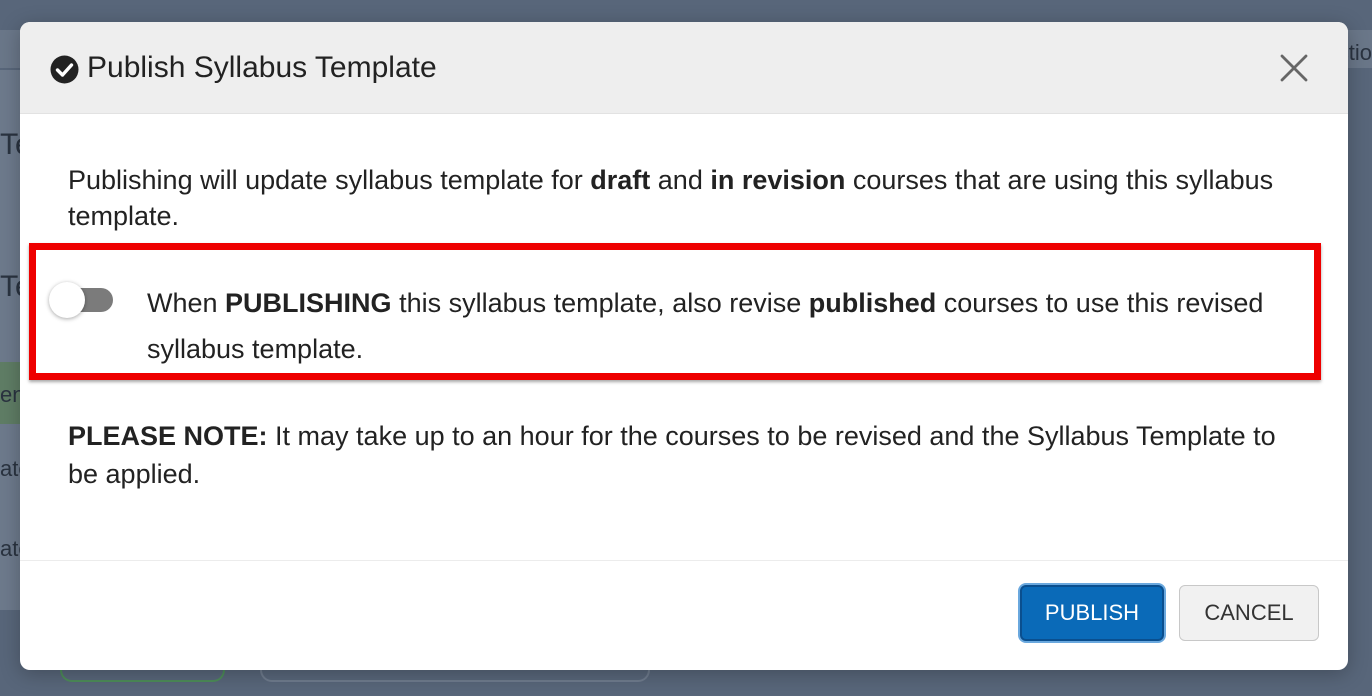 The height and width of the screenshot is (696, 1372). I want to click on revise-published-toggle, so click(82, 300).